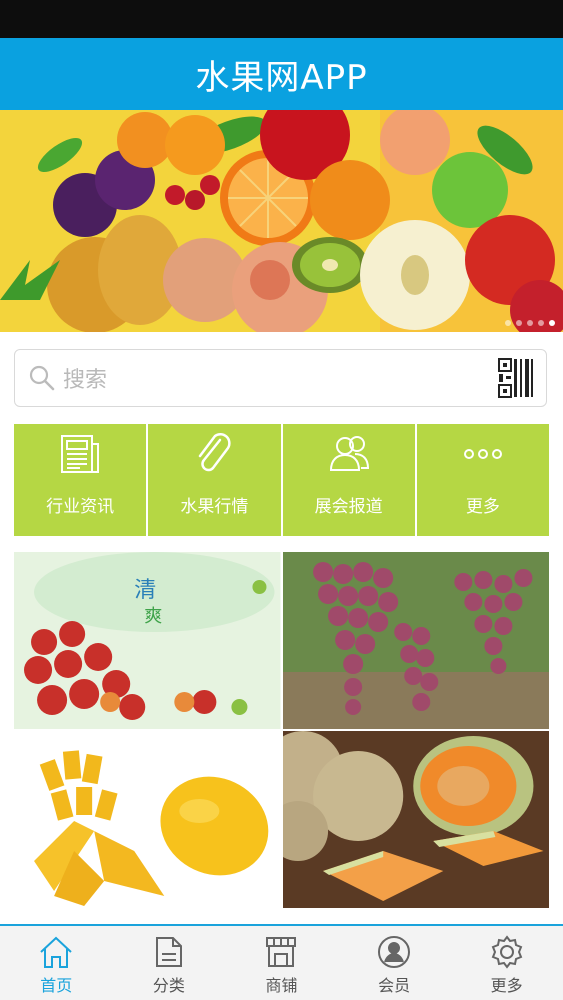 Image resolution: width=563 pixels, height=1000 pixels. I want to click on member-icon, so click(394, 952).